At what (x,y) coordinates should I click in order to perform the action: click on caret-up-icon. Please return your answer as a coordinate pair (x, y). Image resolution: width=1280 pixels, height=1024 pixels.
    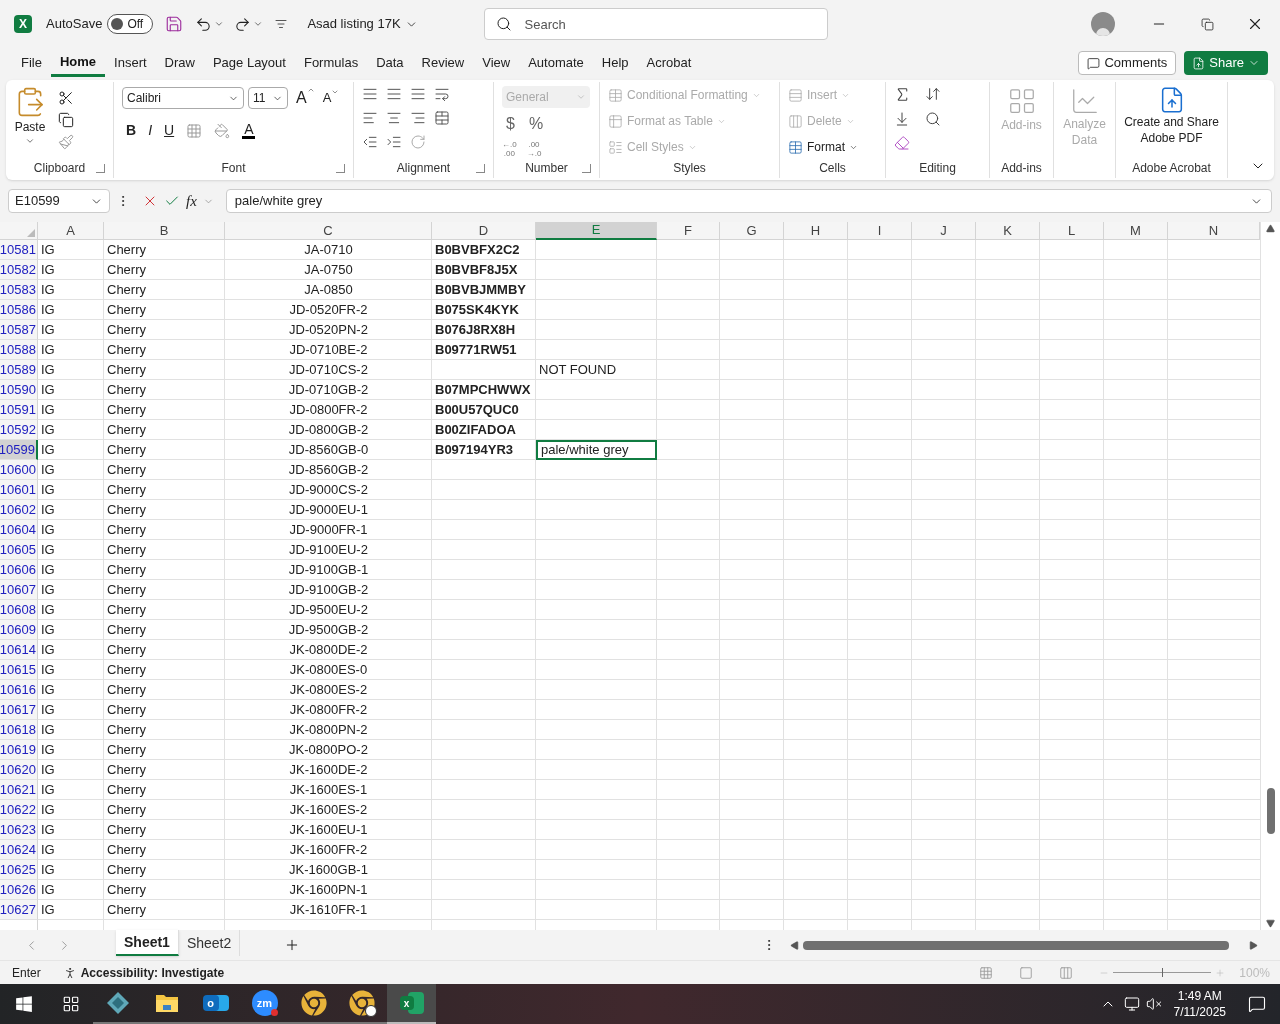
    Looking at the image, I should click on (310, 90).